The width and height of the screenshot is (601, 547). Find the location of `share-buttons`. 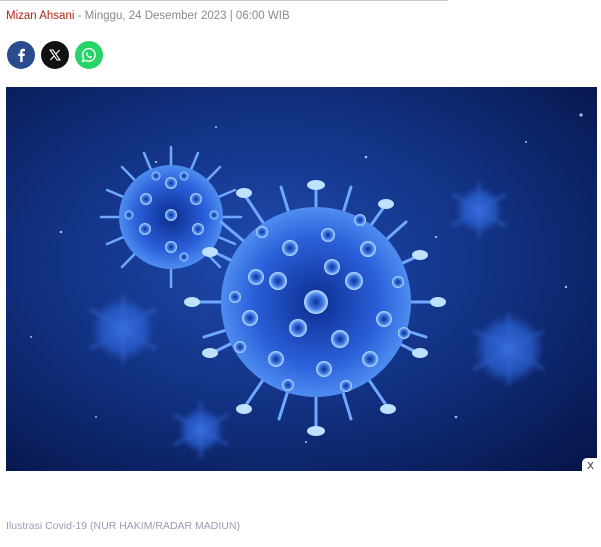

share-buttons is located at coordinates (55, 55).